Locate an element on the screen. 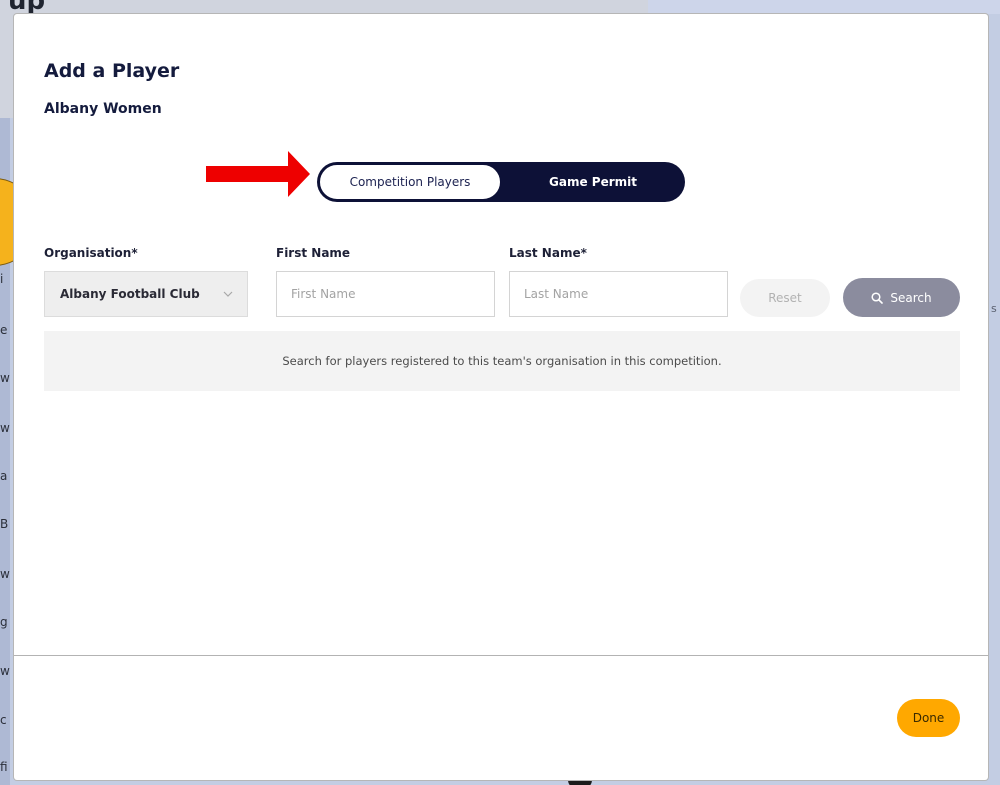  search-icon is located at coordinates (877, 297).